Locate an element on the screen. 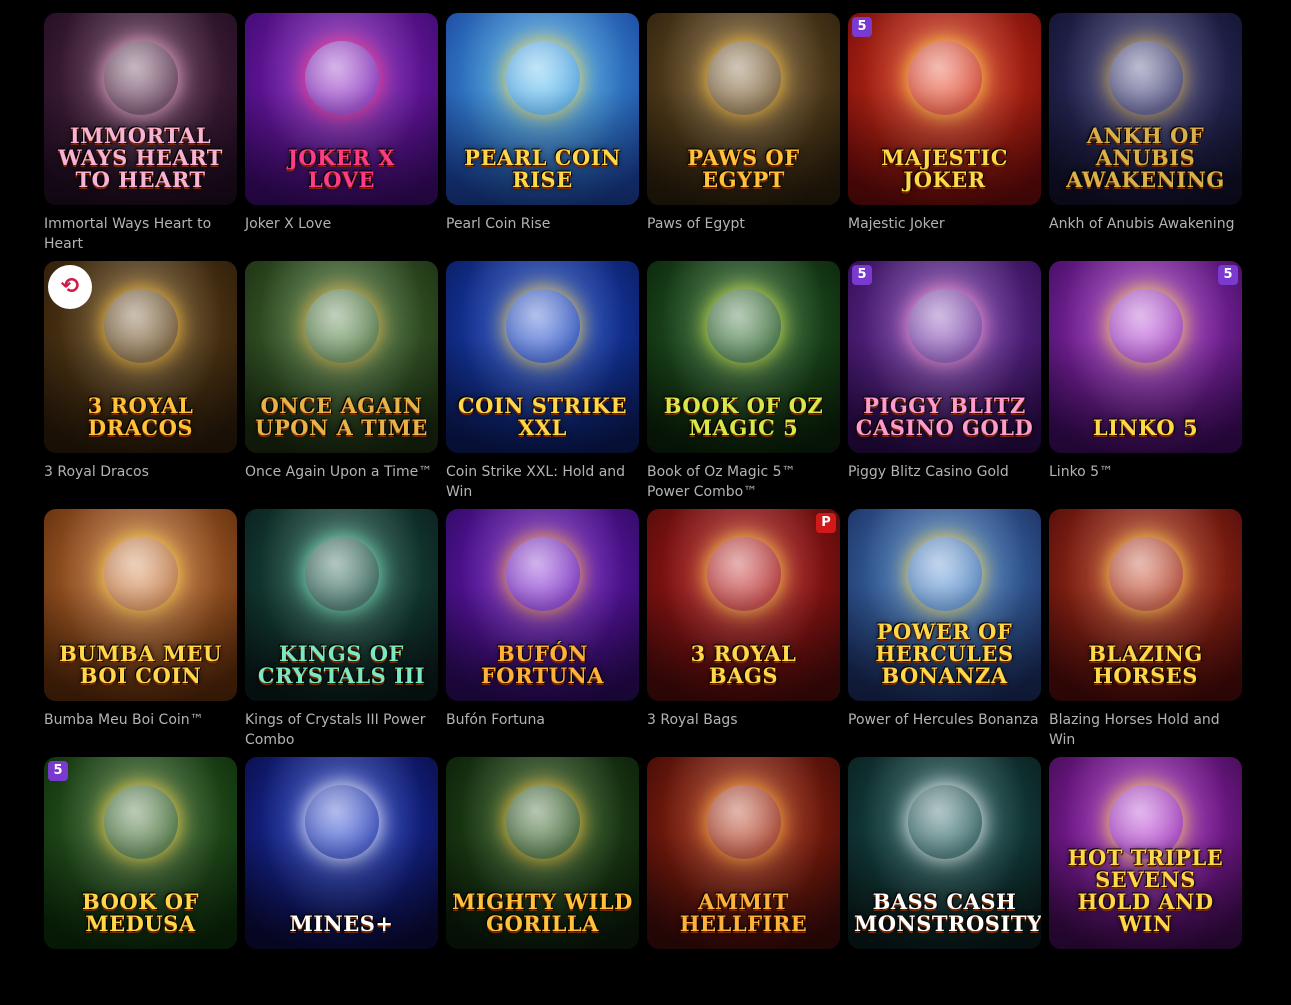 The width and height of the screenshot is (1291, 1005). game-title: Joker X Love is located at coordinates (341, 224).